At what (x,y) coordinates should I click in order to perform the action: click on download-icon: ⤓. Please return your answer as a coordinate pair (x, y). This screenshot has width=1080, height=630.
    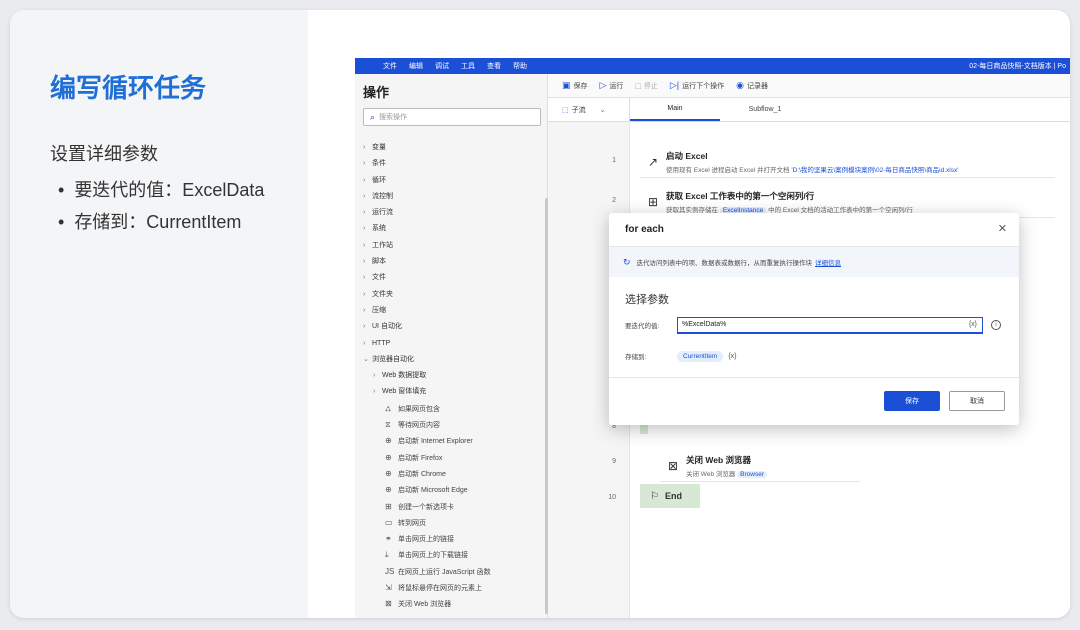
    Looking at the image, I should click on (387, 555).